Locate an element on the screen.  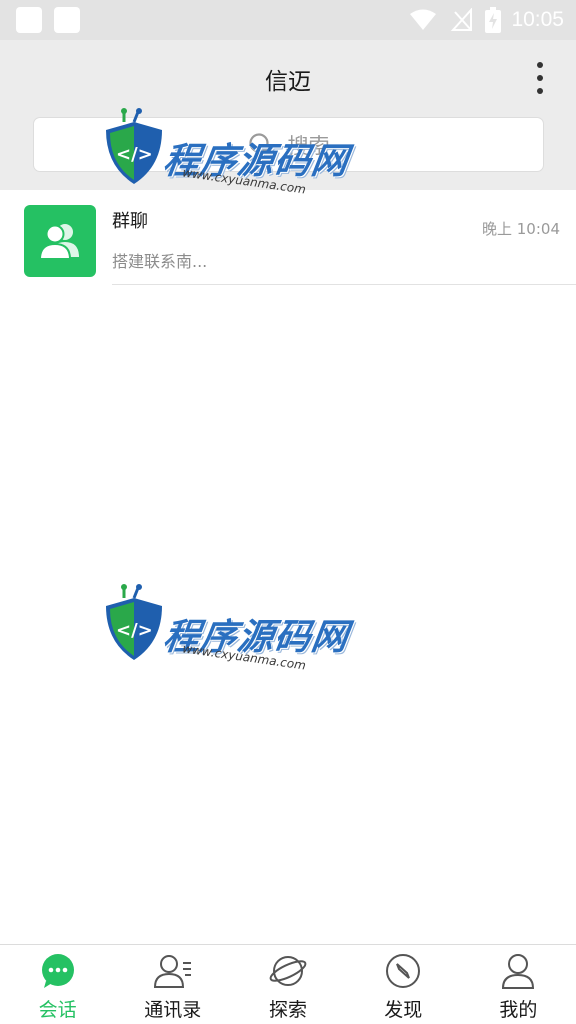
conversation-time: 晚上 10:04 is located at coordinates (521, 229).